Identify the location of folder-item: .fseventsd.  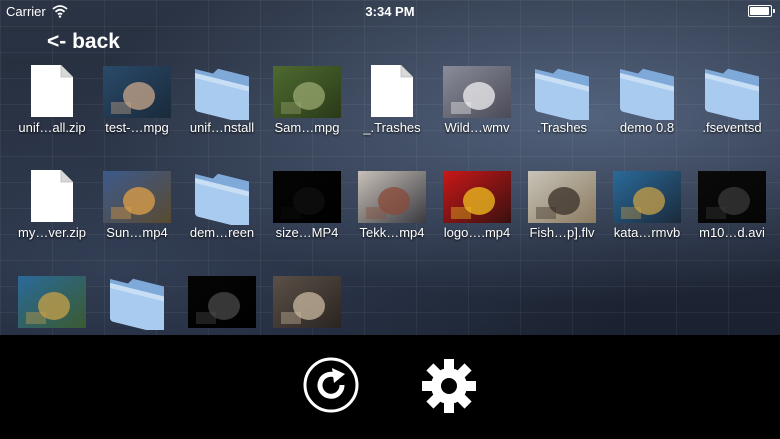
(732, 110).